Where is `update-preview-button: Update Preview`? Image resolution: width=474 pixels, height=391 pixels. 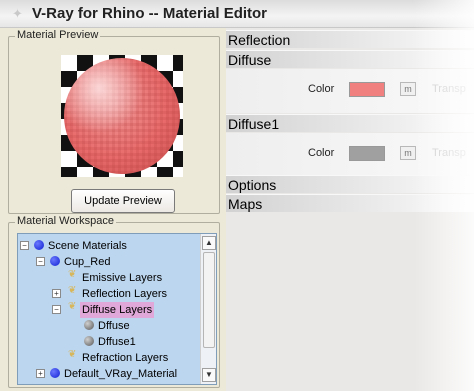 update-preview-button: Update Preview is located at coordinates (123, 201).